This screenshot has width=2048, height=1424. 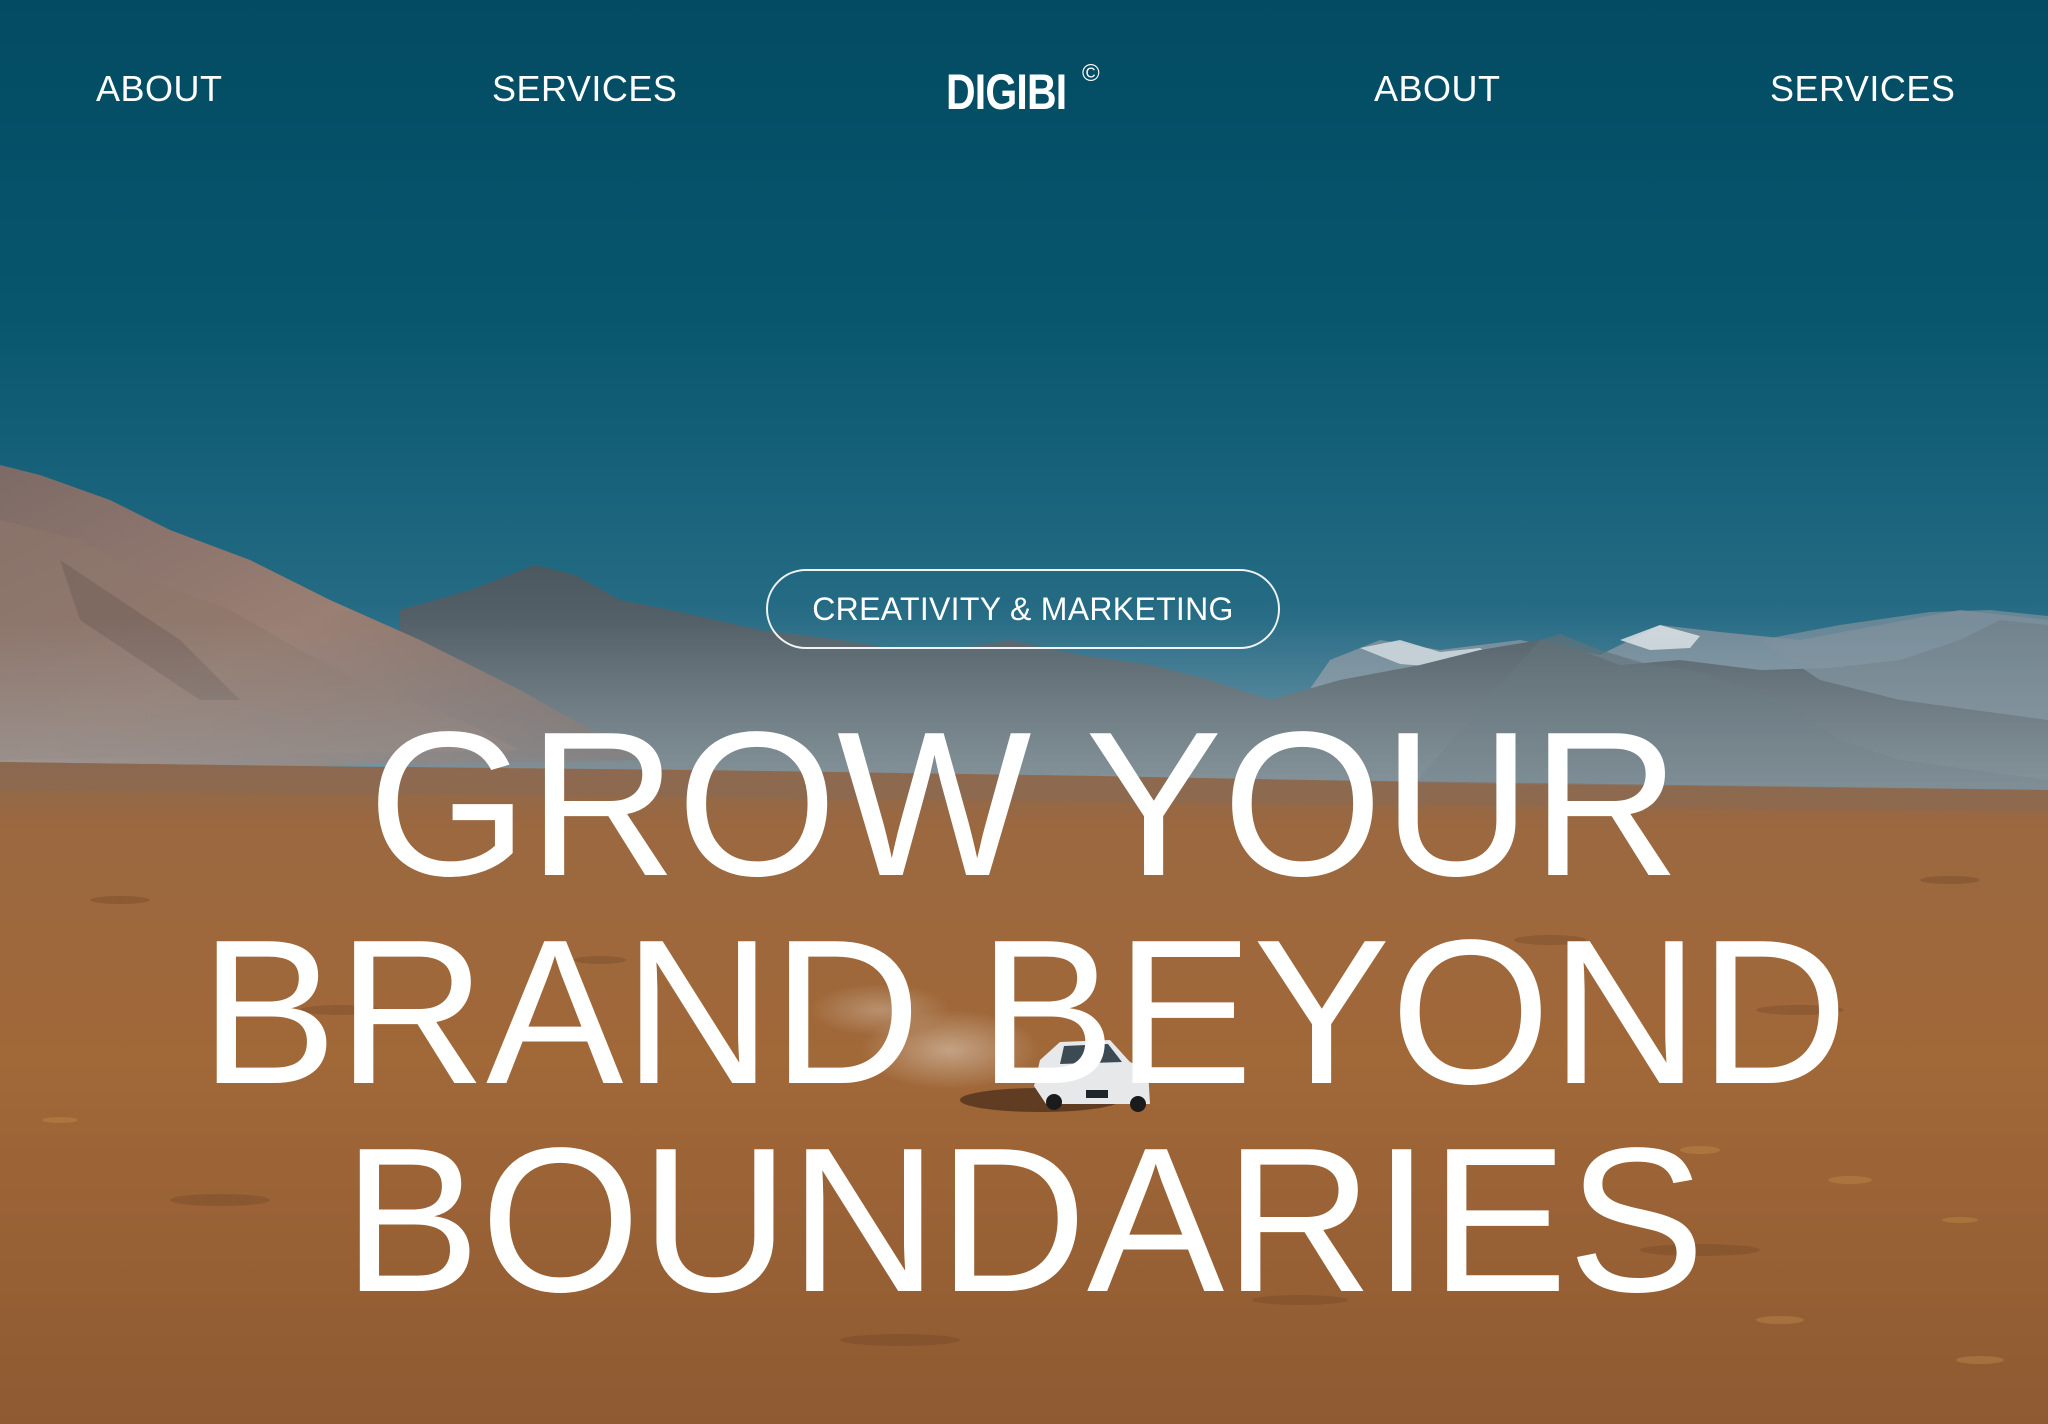 I want to click on hero-headline-line: BRAND BEYOND, so click(x=1024, y=1012).